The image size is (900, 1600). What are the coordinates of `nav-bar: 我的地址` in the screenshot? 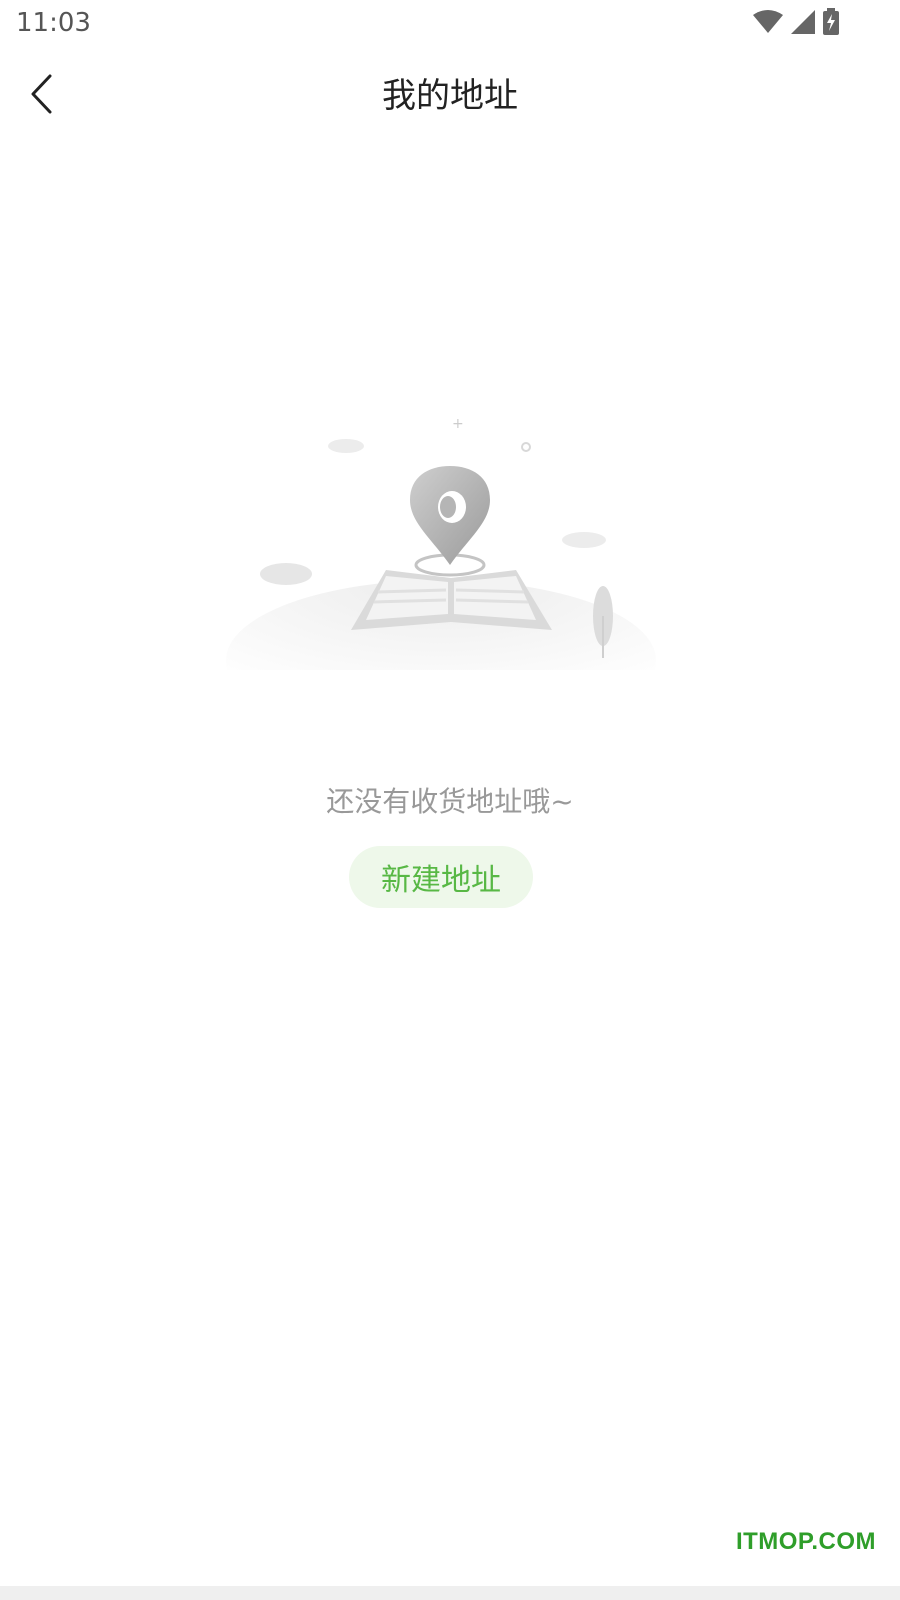 It's located at (450, 94).